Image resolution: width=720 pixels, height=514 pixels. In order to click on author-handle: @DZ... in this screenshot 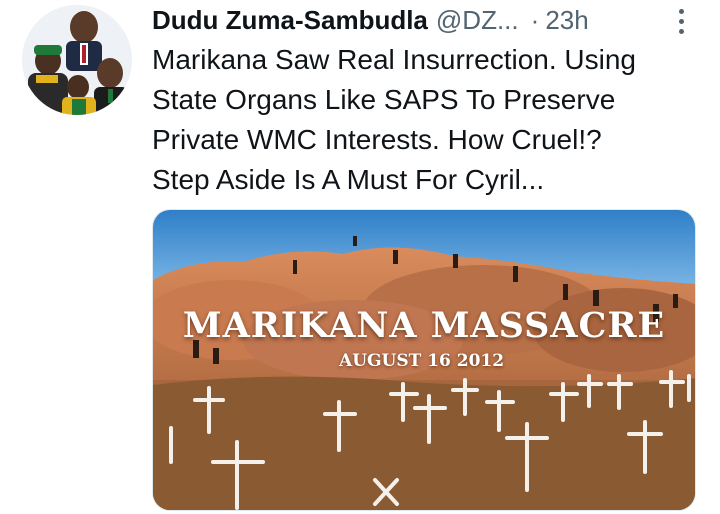, I will do `click(477, 20)`.